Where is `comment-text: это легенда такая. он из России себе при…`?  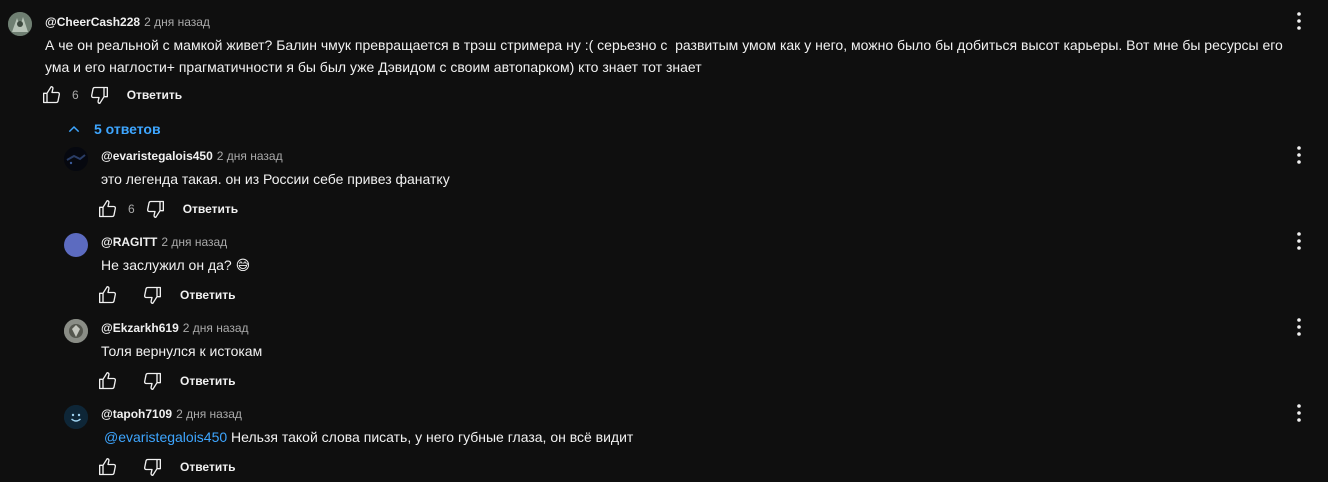
comment-text: это легенда такая. он из России себе при… is located at coordinates (275, 179).